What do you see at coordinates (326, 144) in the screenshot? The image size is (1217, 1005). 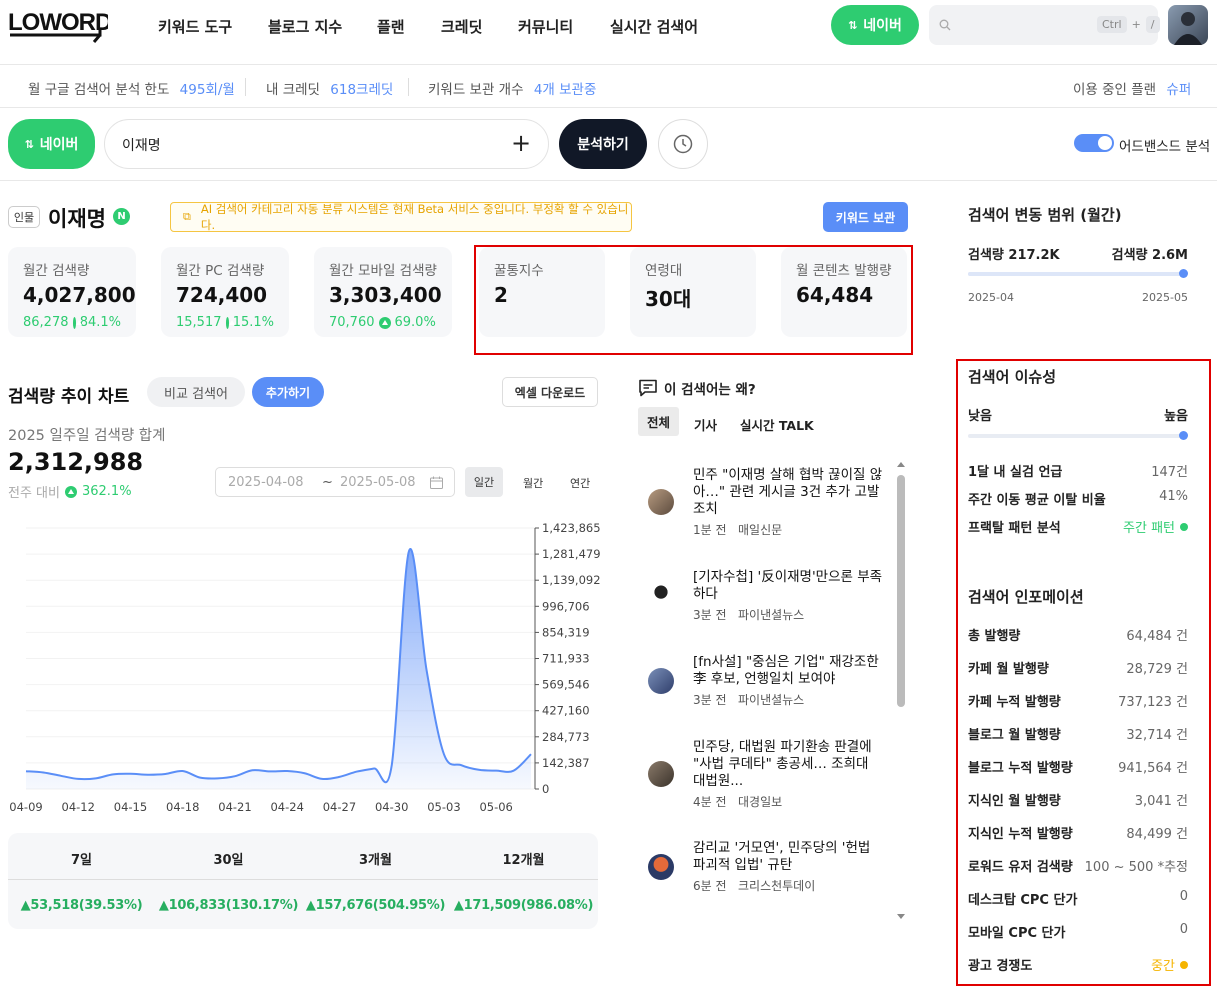 I see `keyword-search-input: 이재명 +` at bounding box center [326, 144].